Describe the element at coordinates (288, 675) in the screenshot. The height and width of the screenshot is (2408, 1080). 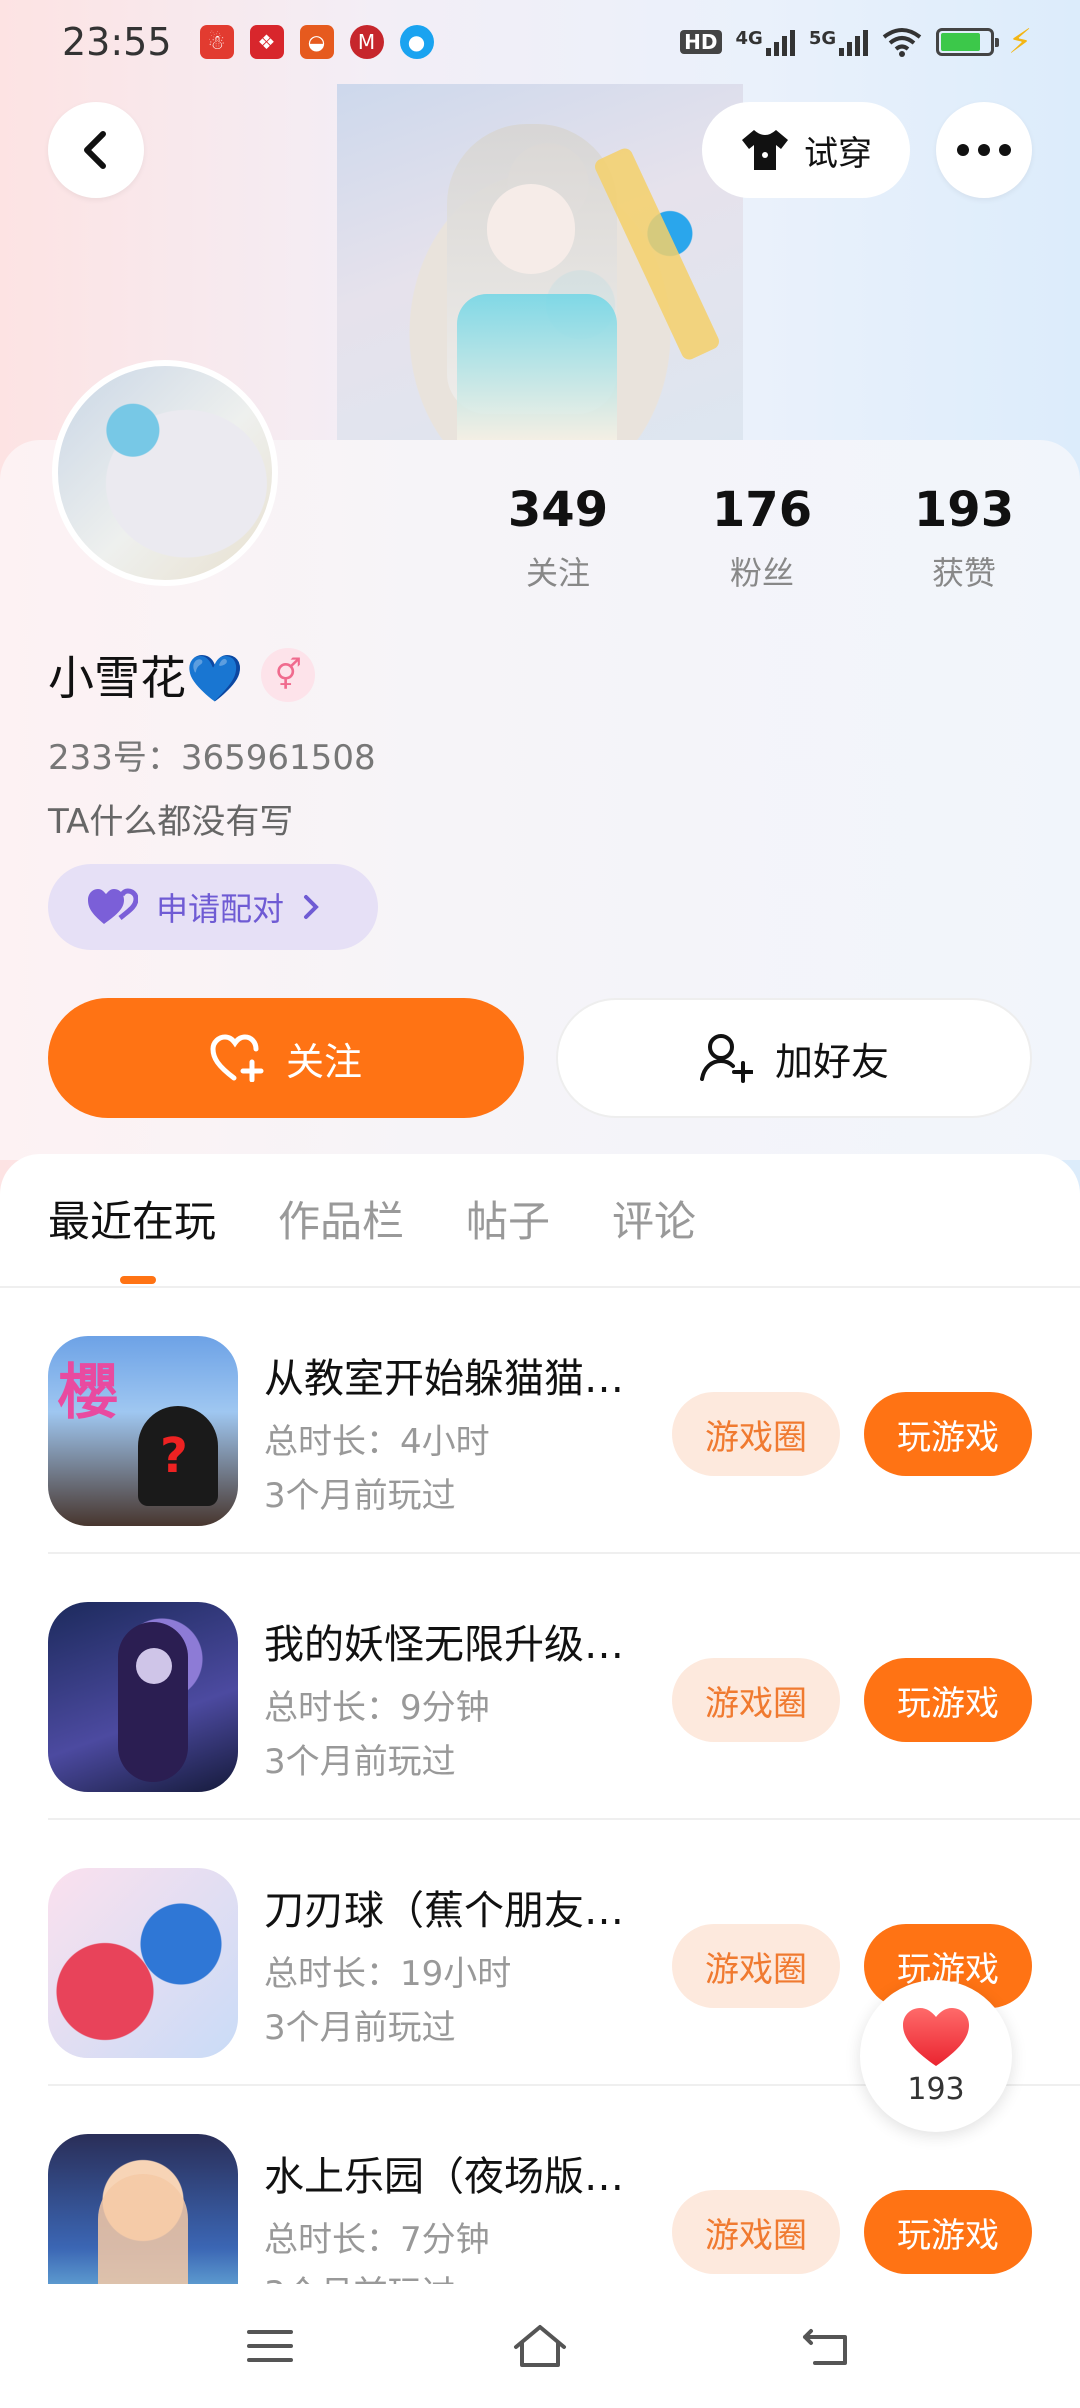
I see `gender-icon: ⚥` at that location.